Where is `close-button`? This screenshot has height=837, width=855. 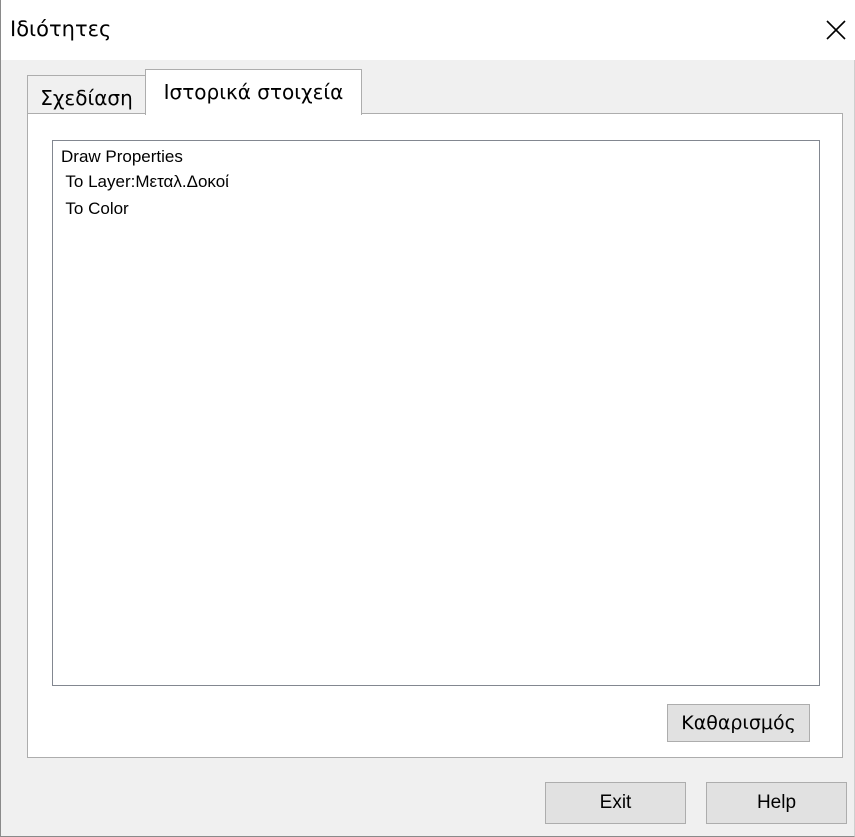 close-button is located at coordinates (836, 30).